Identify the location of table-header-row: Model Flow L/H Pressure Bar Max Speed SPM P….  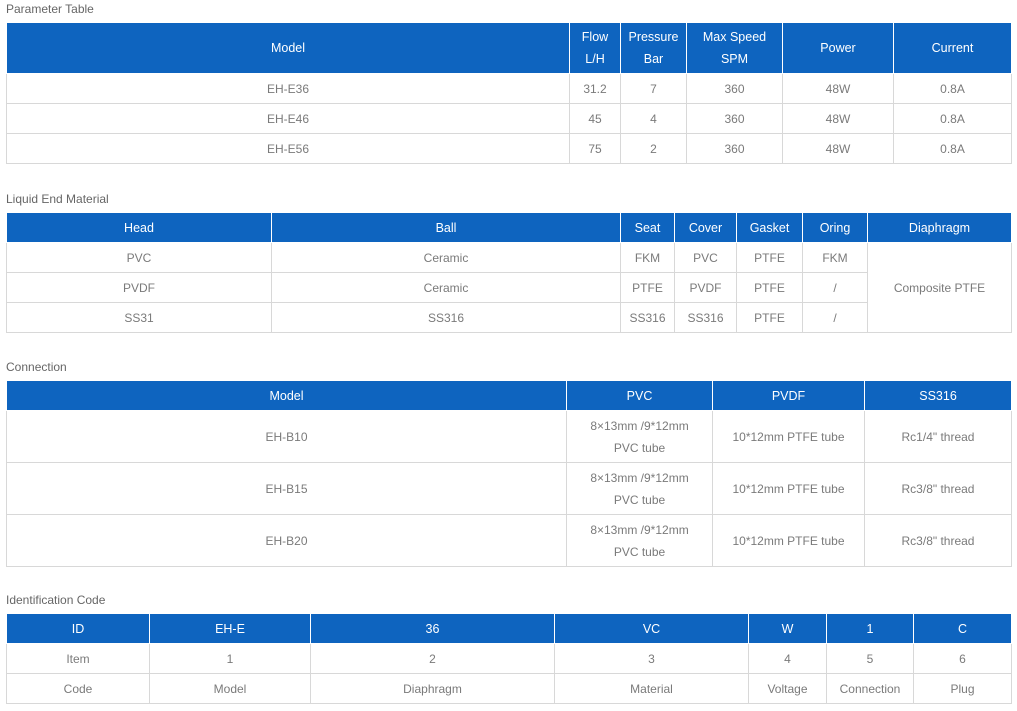
(509, 48).